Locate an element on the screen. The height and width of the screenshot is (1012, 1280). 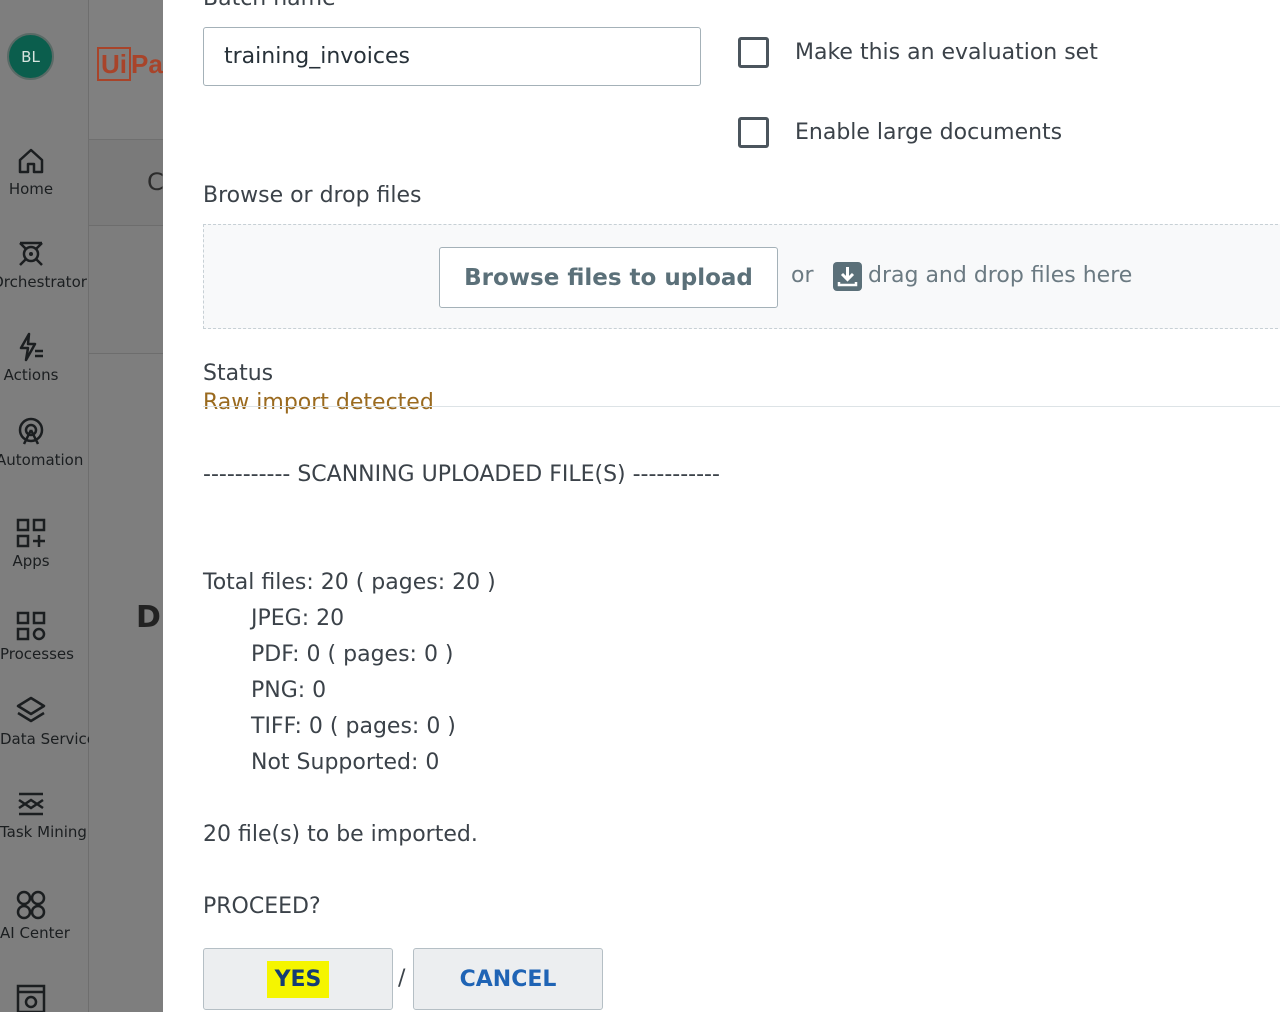
proceed-prompt: PROCEED? is located at coordinates (262, 906).